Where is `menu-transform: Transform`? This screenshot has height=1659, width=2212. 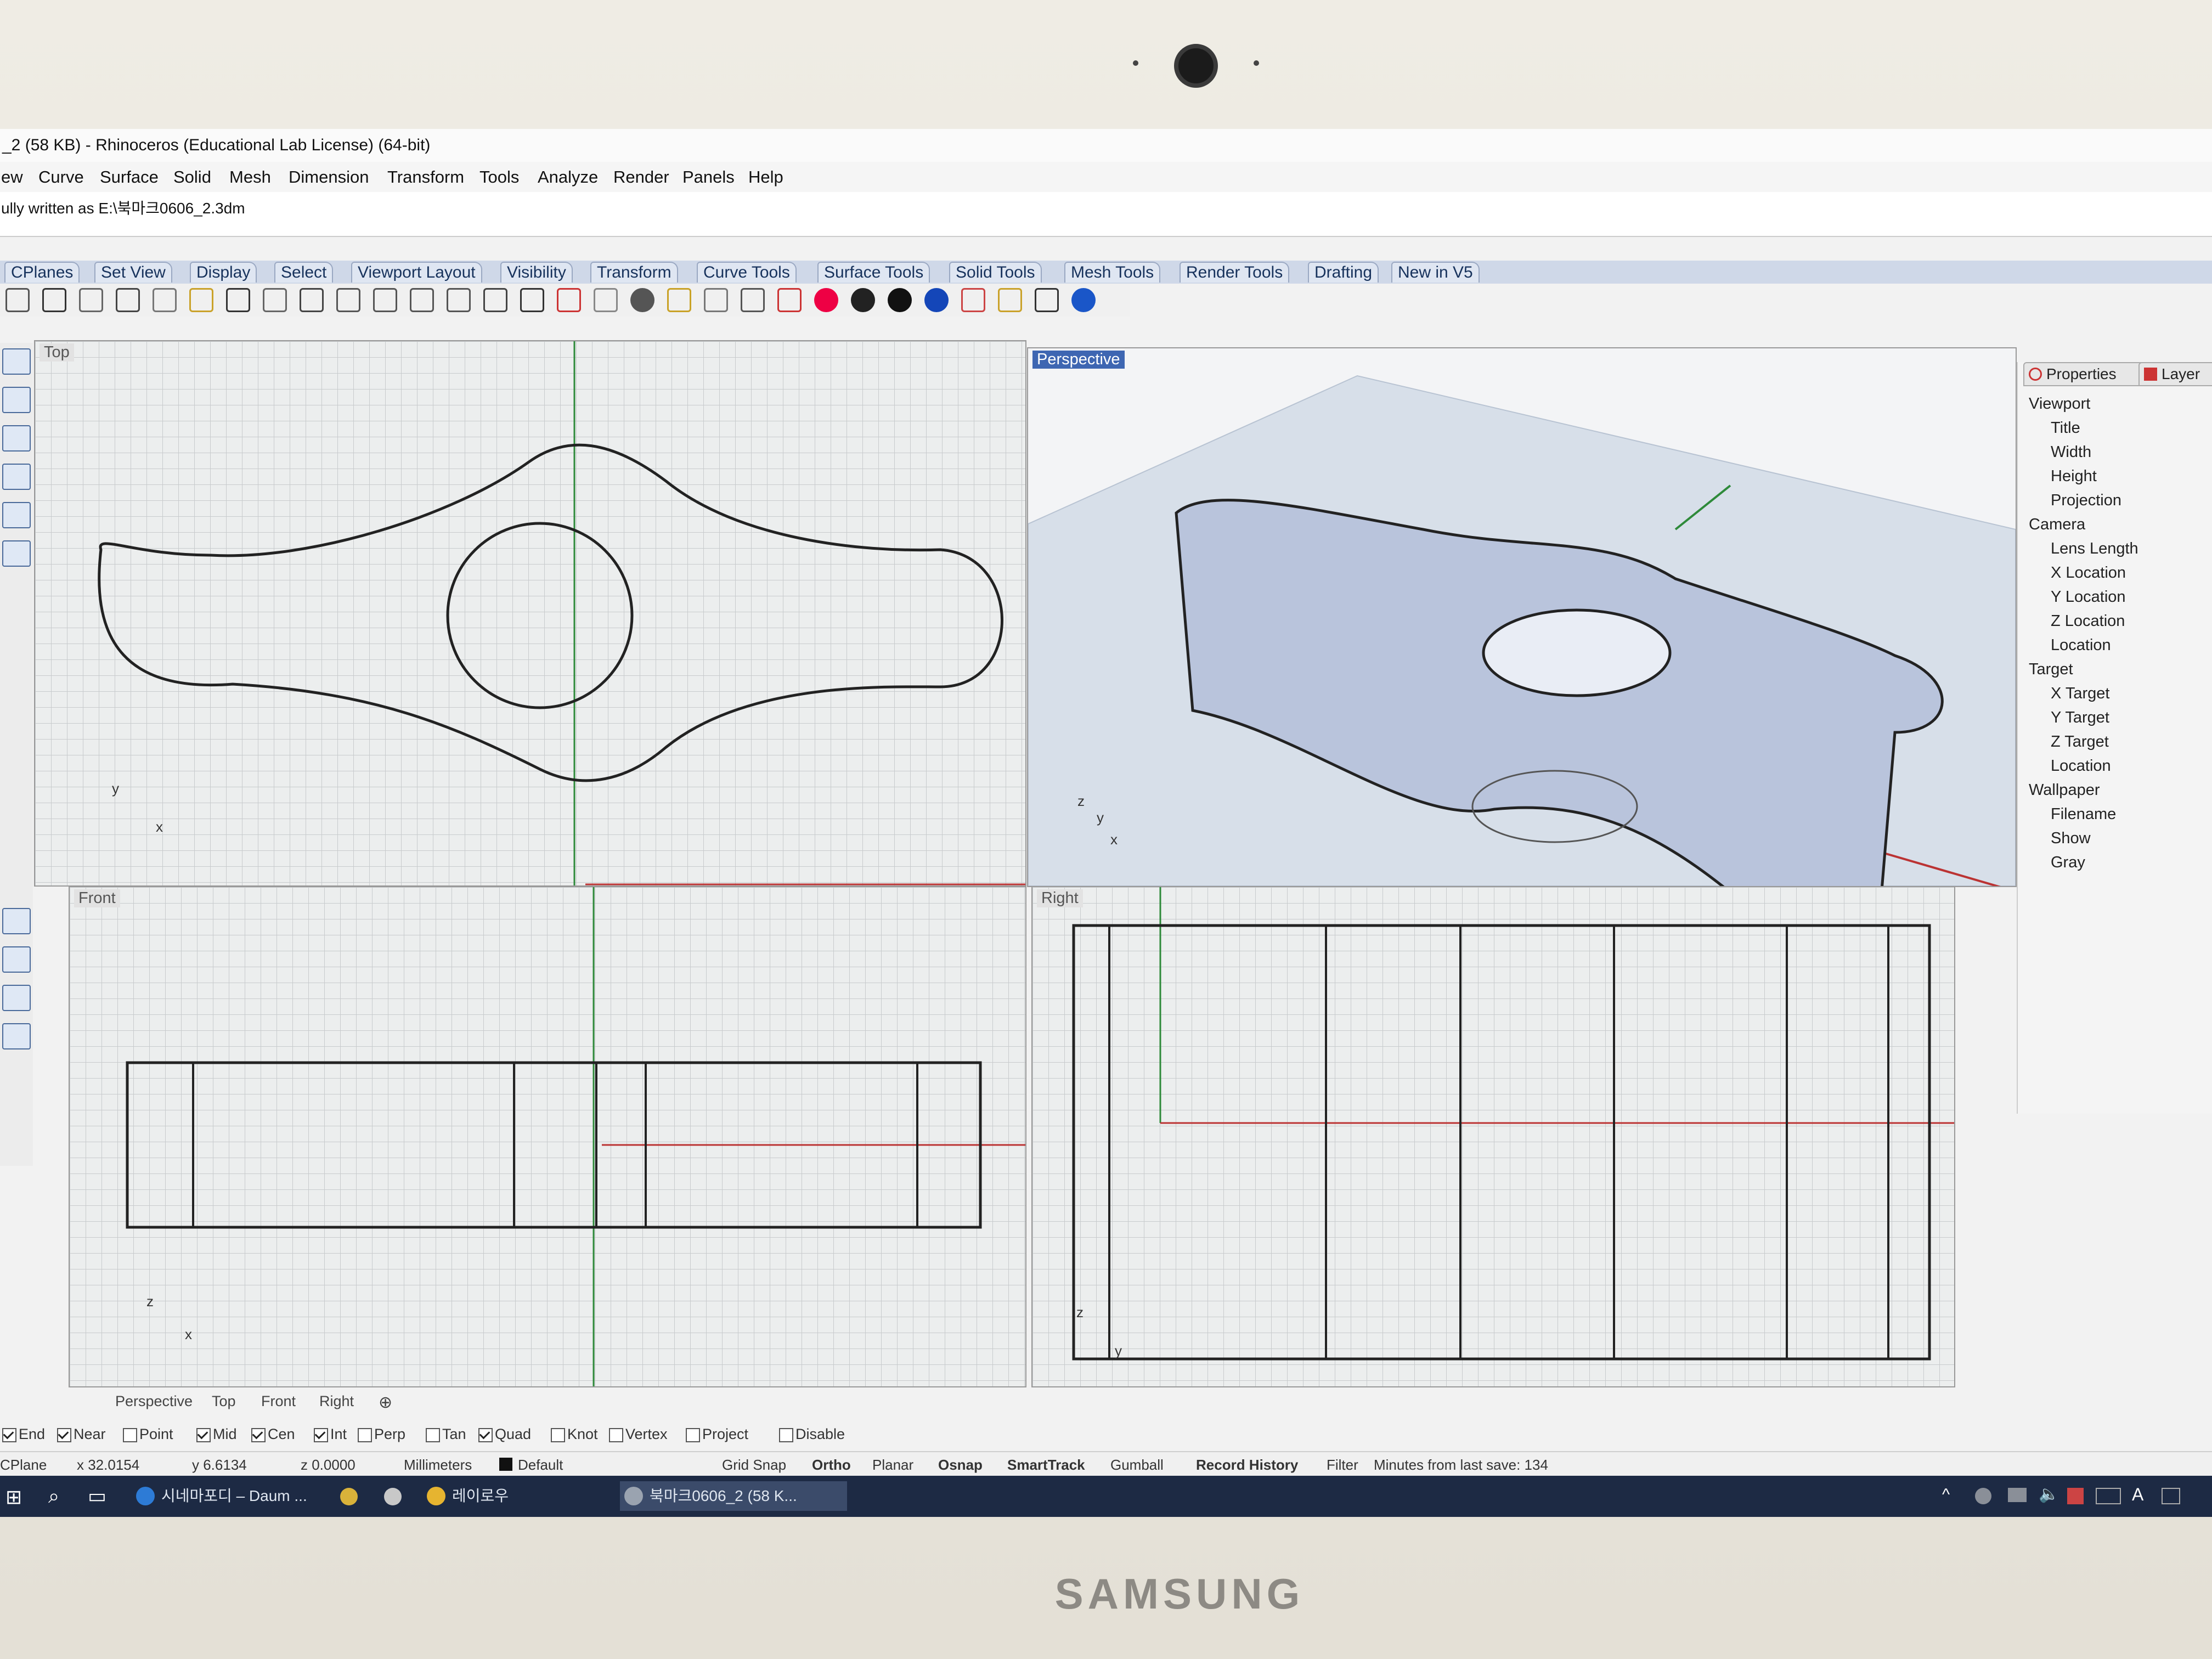
menu-transform: Transform is located at coordinates (425, 177).